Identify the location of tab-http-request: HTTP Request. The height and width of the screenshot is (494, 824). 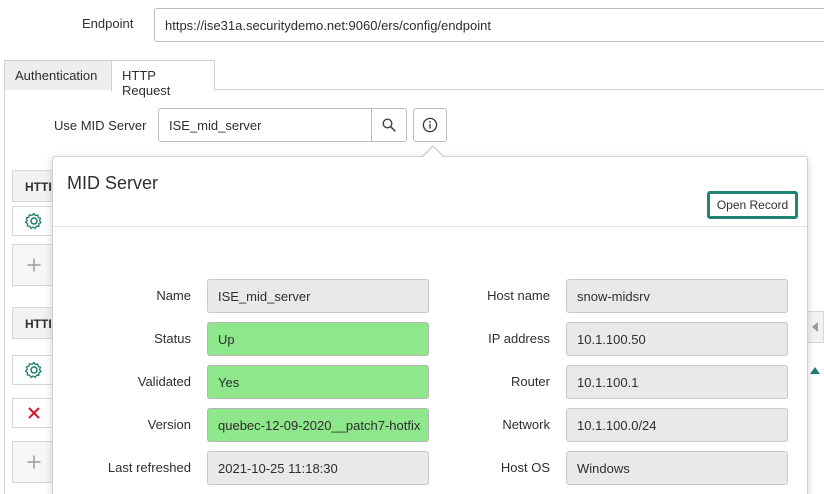
(163, 79).